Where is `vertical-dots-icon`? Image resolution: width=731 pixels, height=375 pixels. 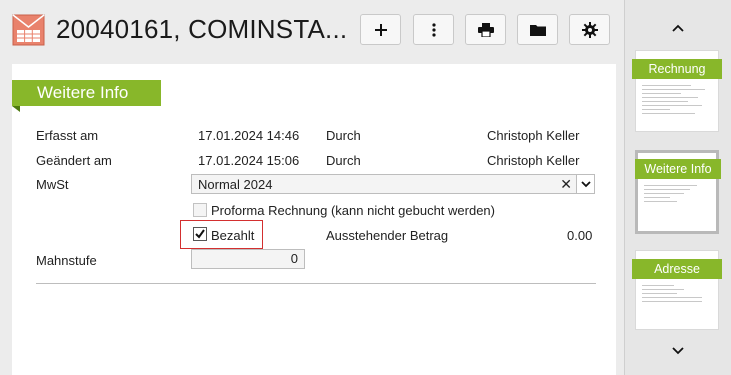 vertical-dots-icon is located at coordinates (433, 29).